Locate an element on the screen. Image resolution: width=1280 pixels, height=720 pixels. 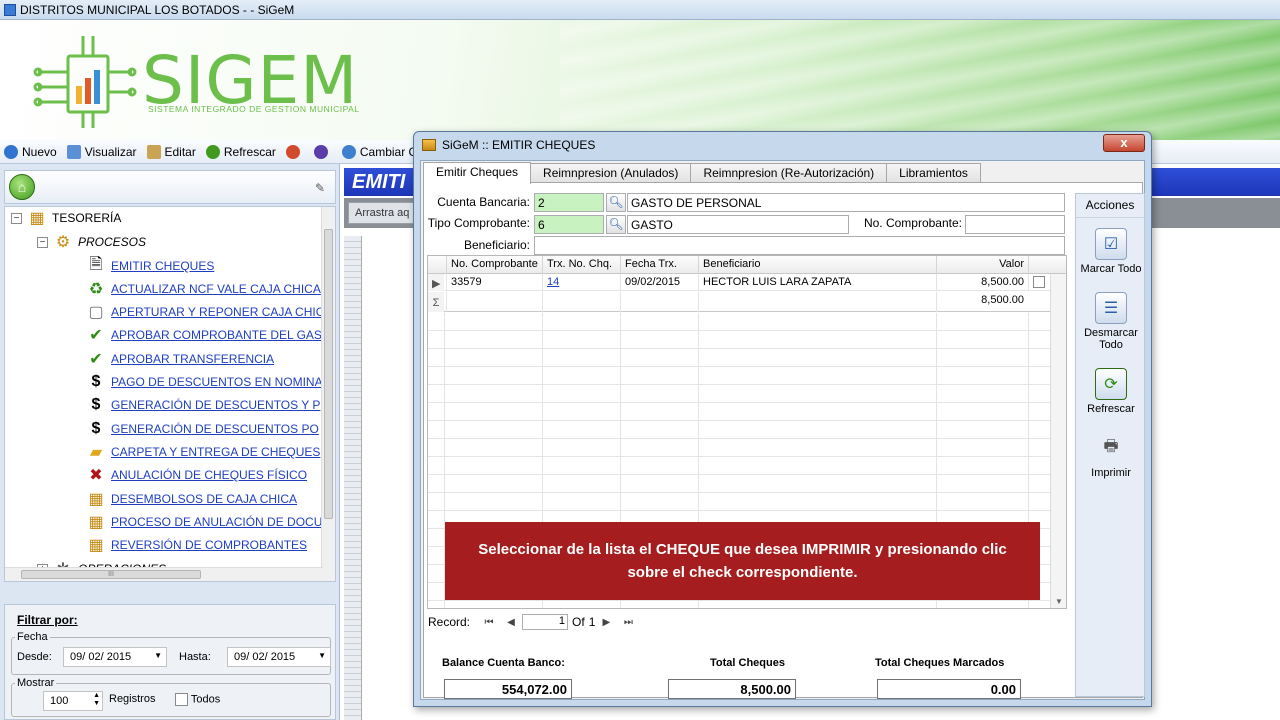
desde-date-picker: 09/ 02/ 2015 ▼ is located at coordinates (115, 657).